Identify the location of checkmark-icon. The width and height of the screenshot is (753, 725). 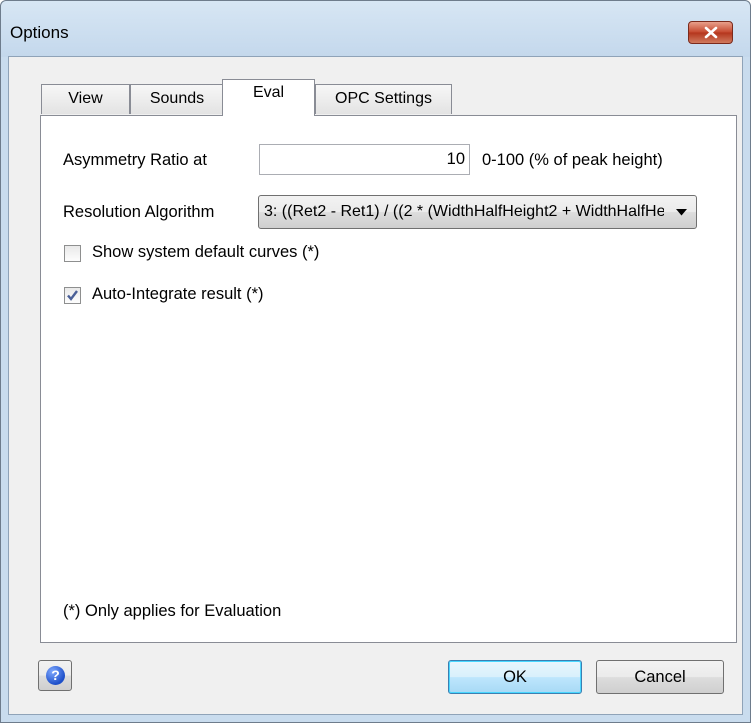
(72, 295).